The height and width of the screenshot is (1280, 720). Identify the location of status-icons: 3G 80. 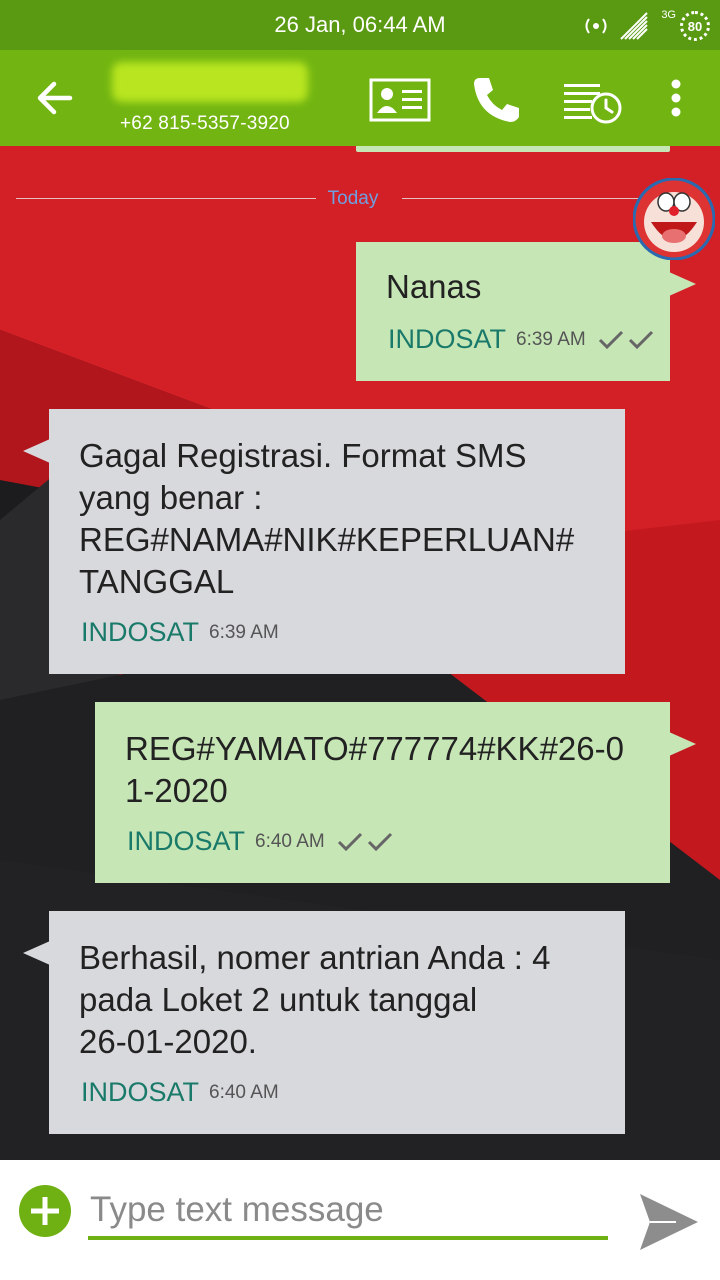
(645, 26).